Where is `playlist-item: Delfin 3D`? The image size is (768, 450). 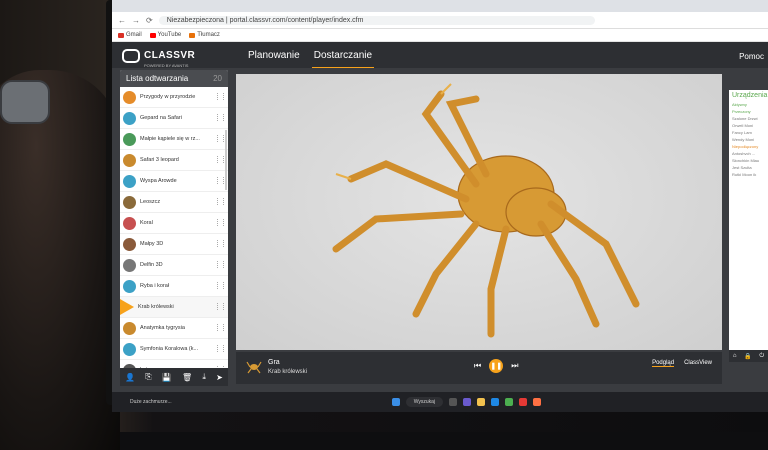 playlist-item: Delfin 3D is located at coordinates (174, 265).